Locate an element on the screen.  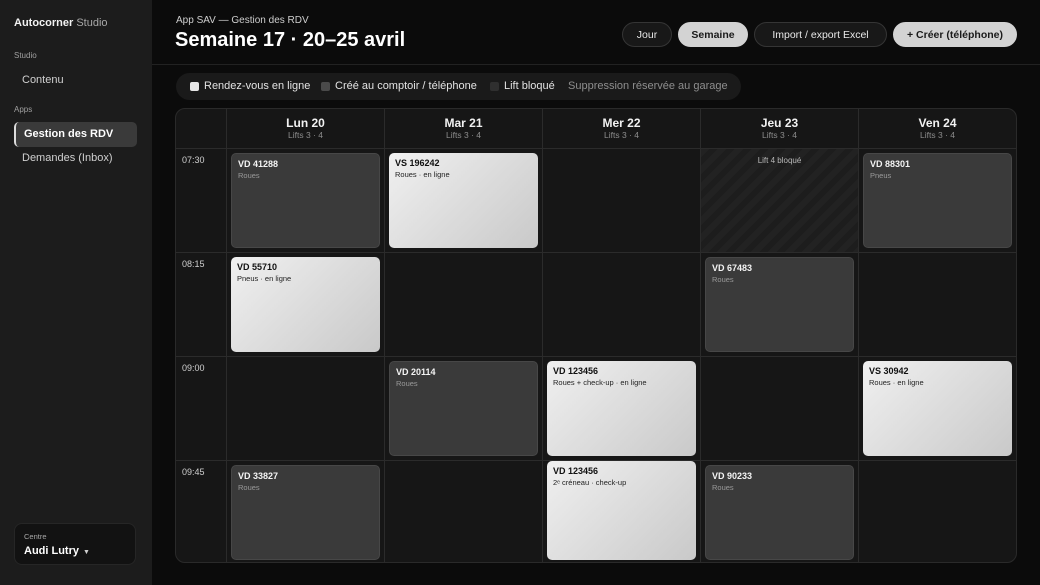
appointment-plate: VD 41288 is located at coordinates (258, 164).